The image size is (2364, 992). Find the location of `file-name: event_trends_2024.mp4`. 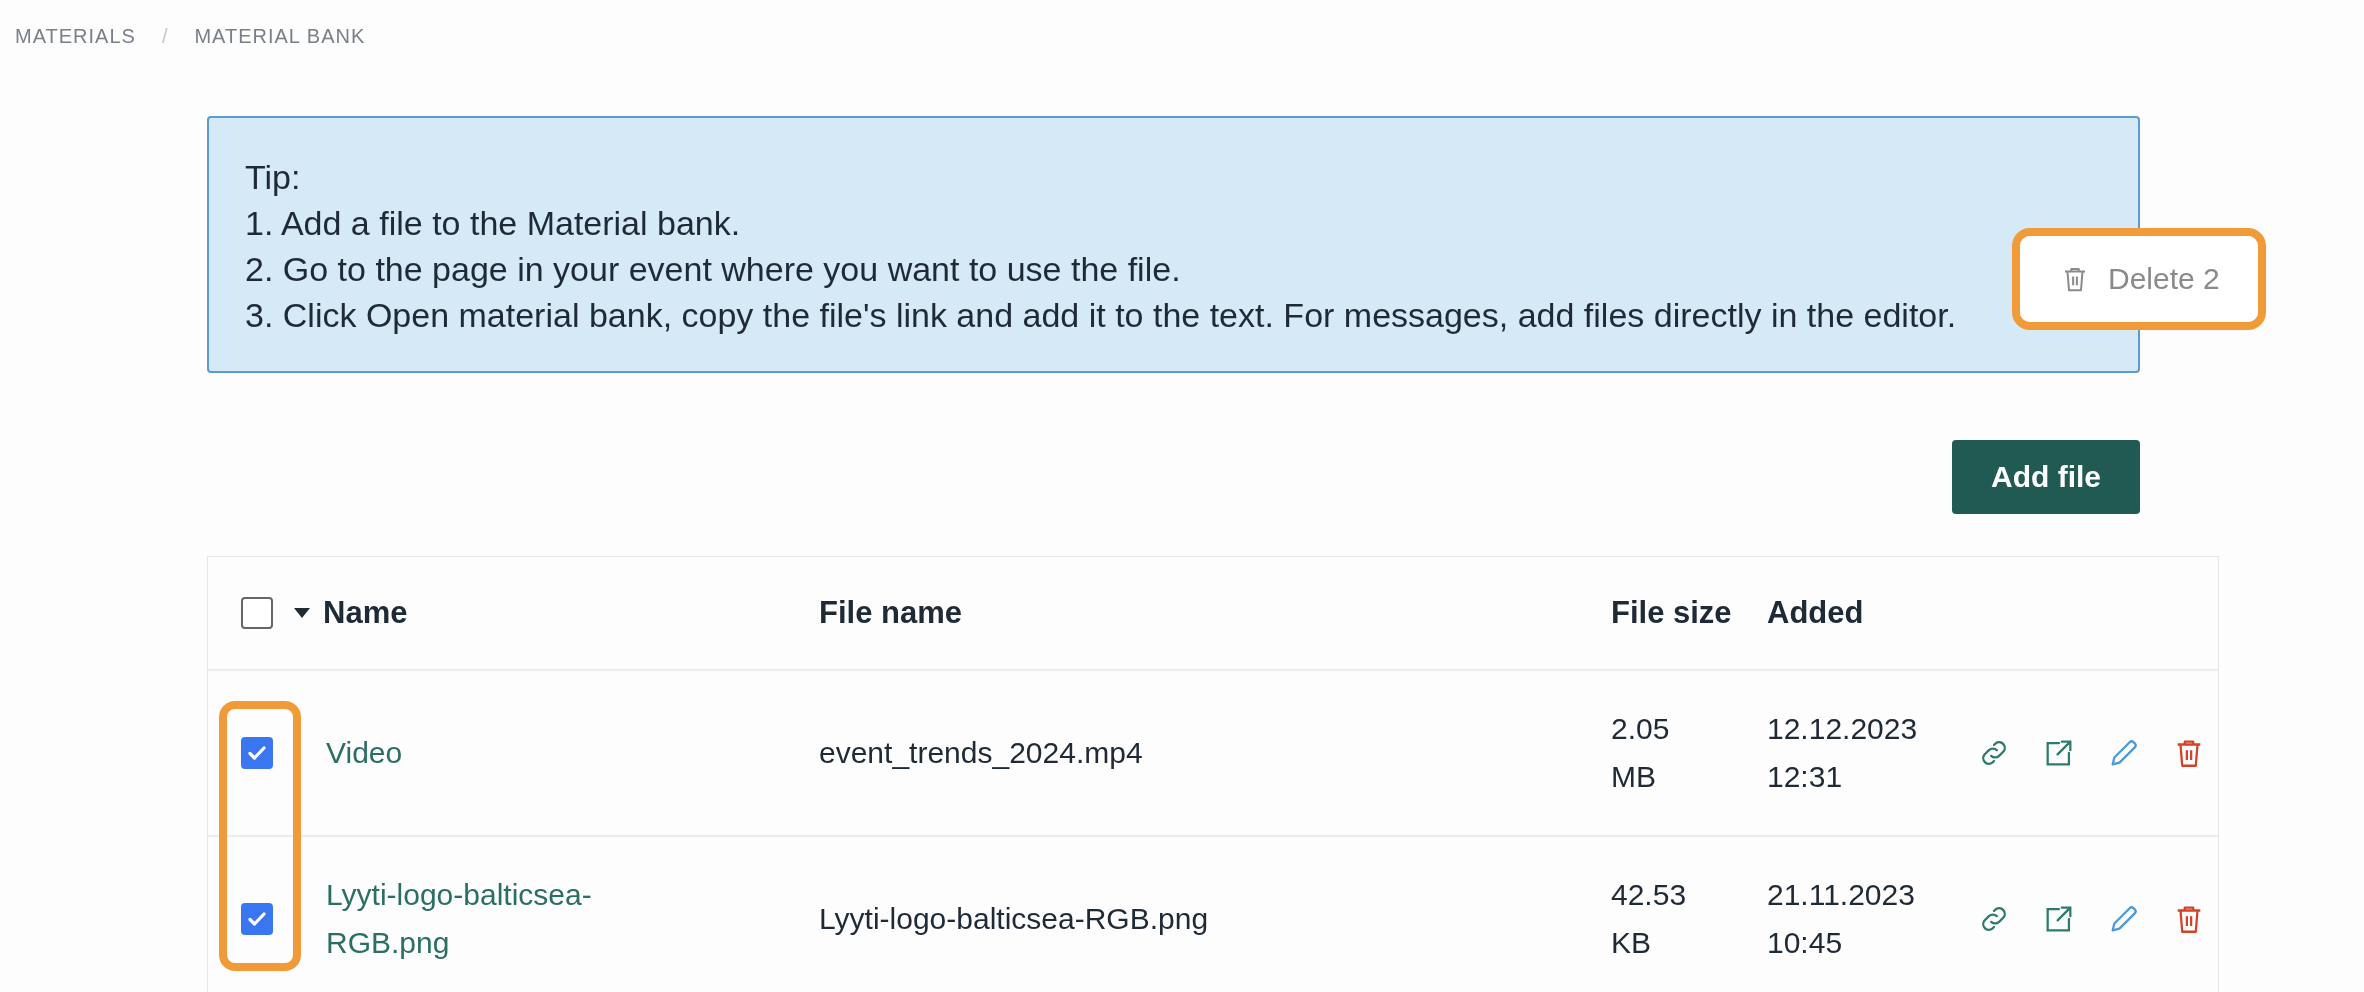

file-name: event_trends_2024.mp4 is located at coordinates (981, 752).